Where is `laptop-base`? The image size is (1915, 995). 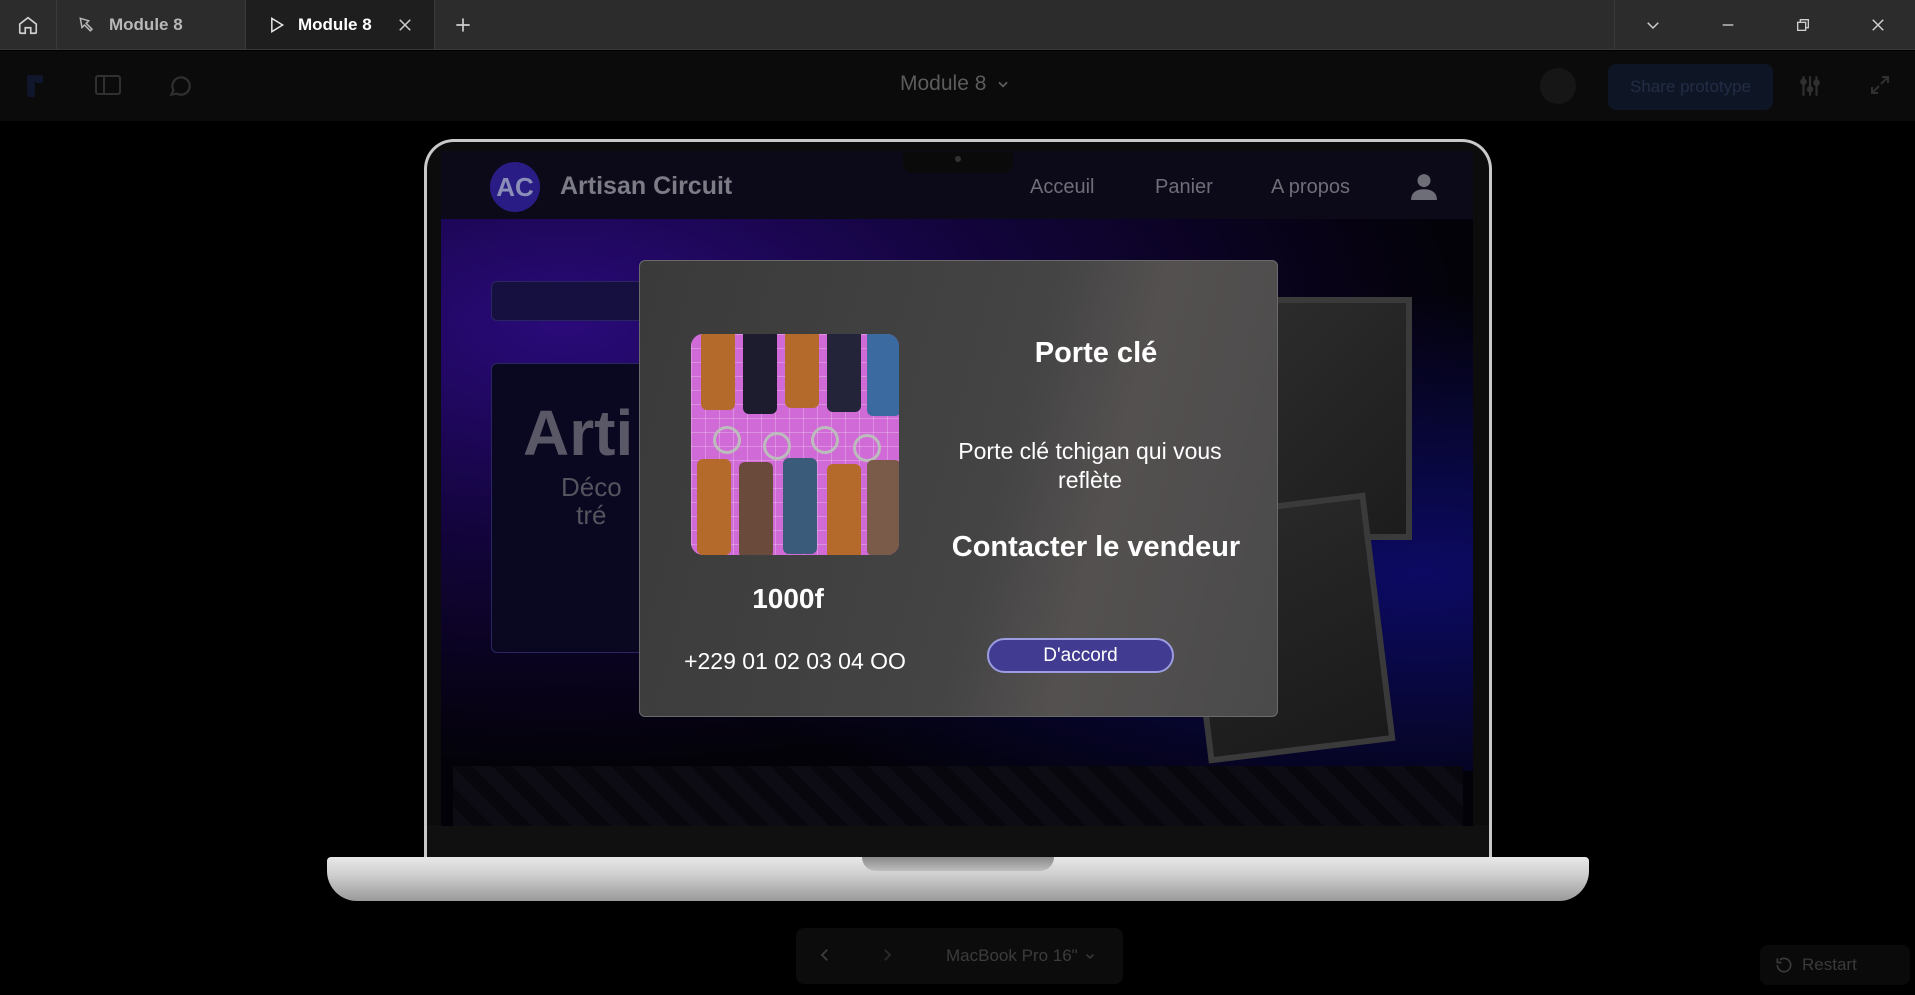 laptop-base is located at coordinates (958, 879).